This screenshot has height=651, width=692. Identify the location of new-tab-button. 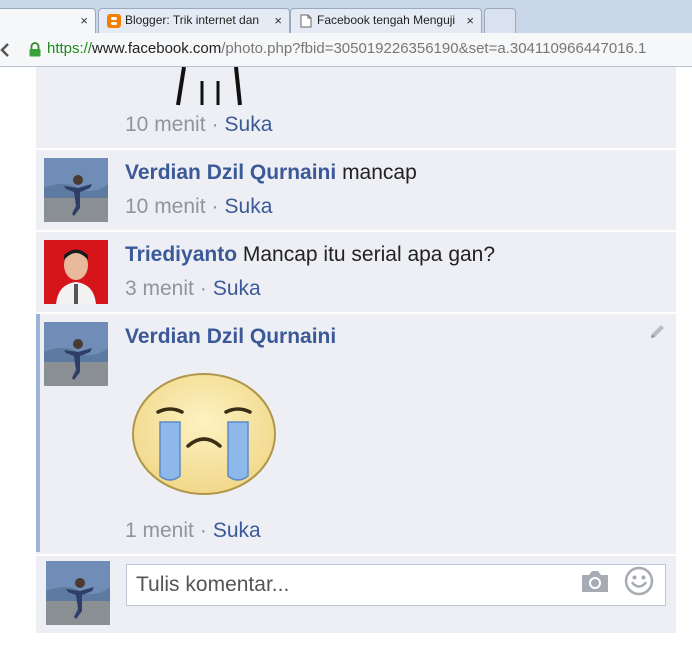
(500, 20).